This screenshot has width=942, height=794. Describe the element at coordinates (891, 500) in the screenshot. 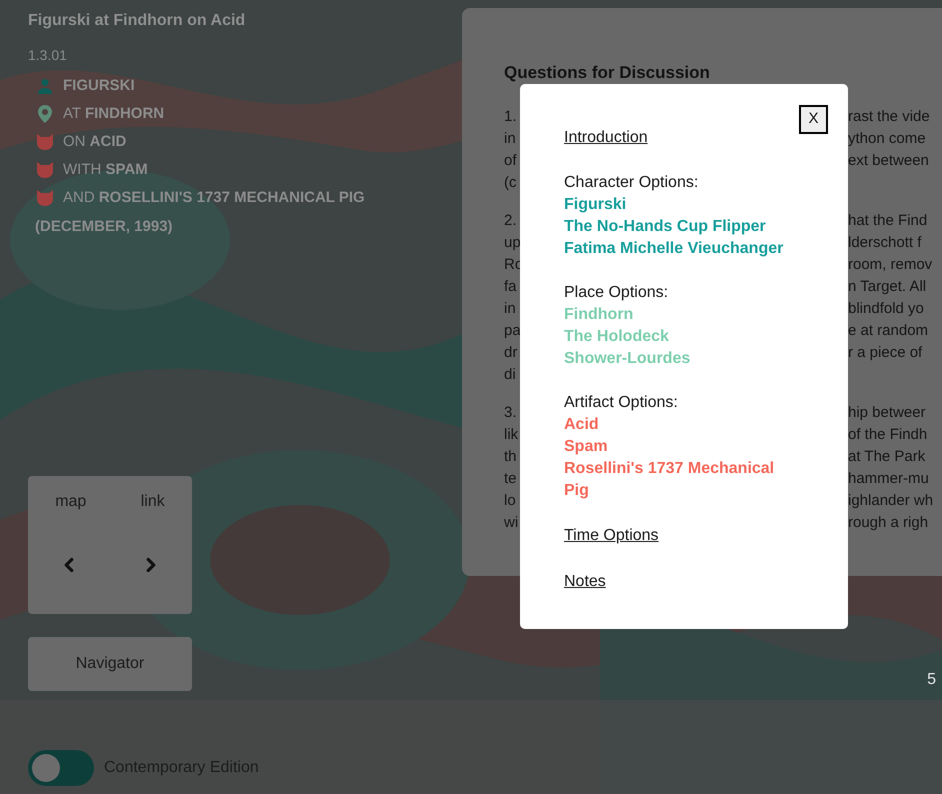

I see `text-fragment: ighlander wh` at that location.